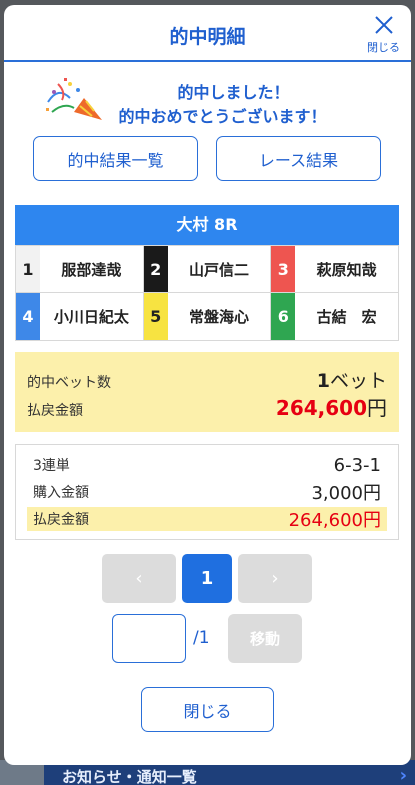 Image resolution: width=415 pixels, height=785 pixels. I want to click on modal-title: 的中明細, so click(207, 37).